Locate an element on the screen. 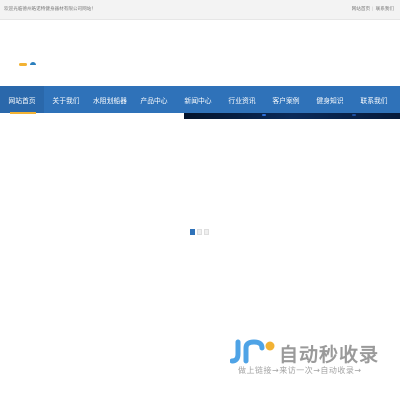 The width and height of the screenshot is (400, 400). top-link-home: 网站首页 is located at coordinates (361, 9).